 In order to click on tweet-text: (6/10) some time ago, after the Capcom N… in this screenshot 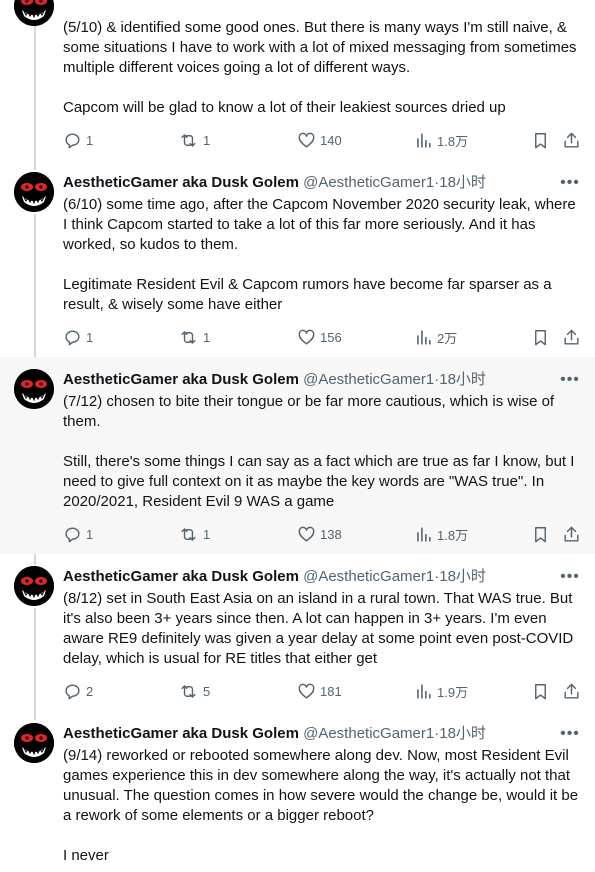, I will do `click(319, 254)`.